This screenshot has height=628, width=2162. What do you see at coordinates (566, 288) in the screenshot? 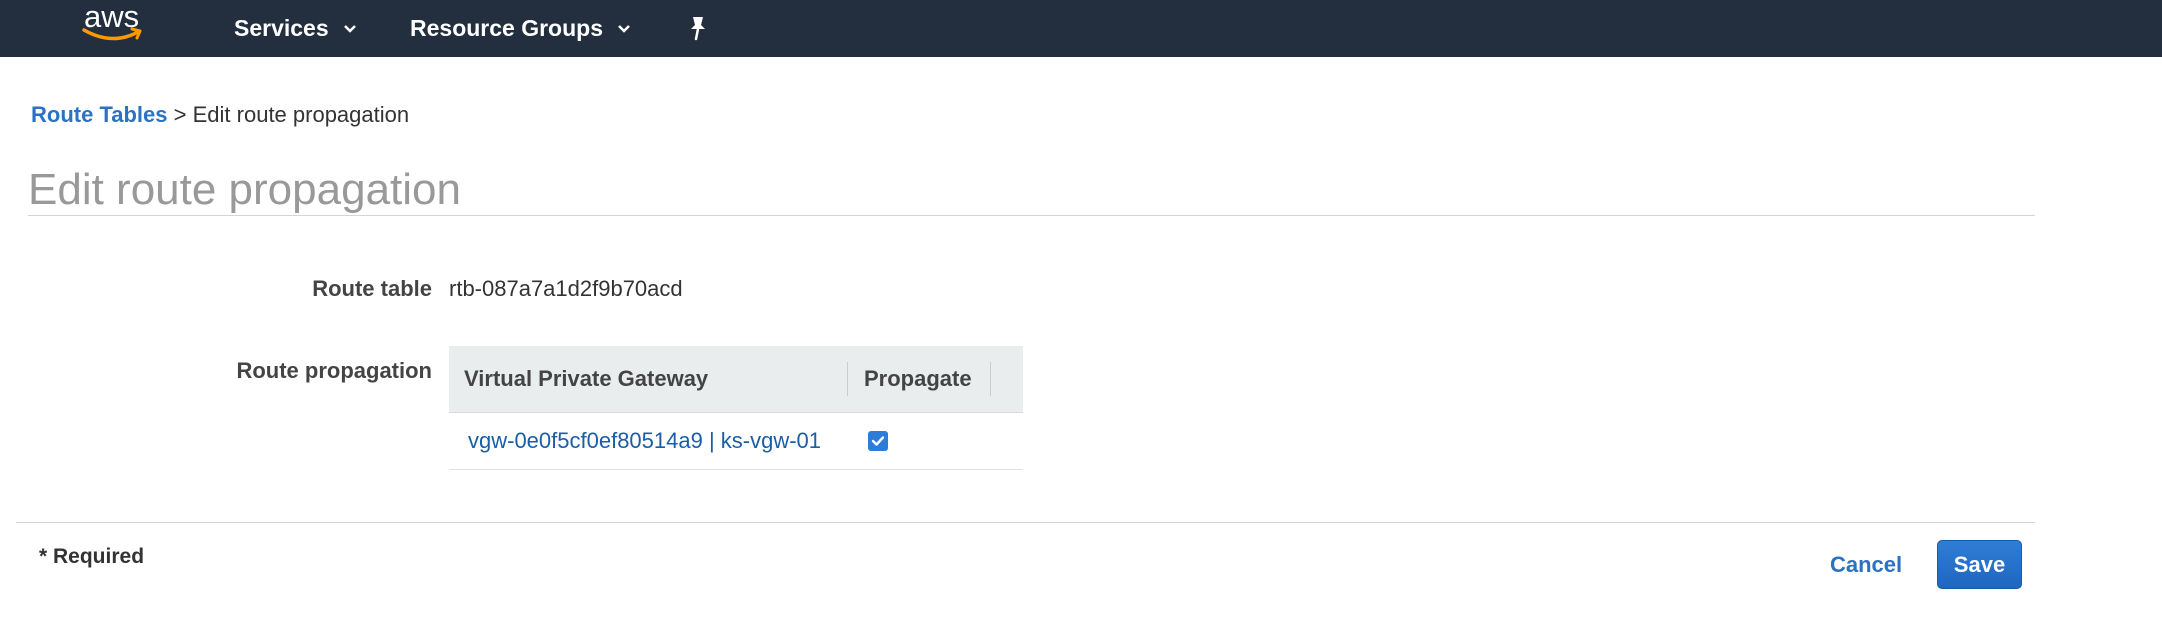
I see `route-table-value: rtb-087a7a1d2f9b70acd` at bounding box center [566, 288].